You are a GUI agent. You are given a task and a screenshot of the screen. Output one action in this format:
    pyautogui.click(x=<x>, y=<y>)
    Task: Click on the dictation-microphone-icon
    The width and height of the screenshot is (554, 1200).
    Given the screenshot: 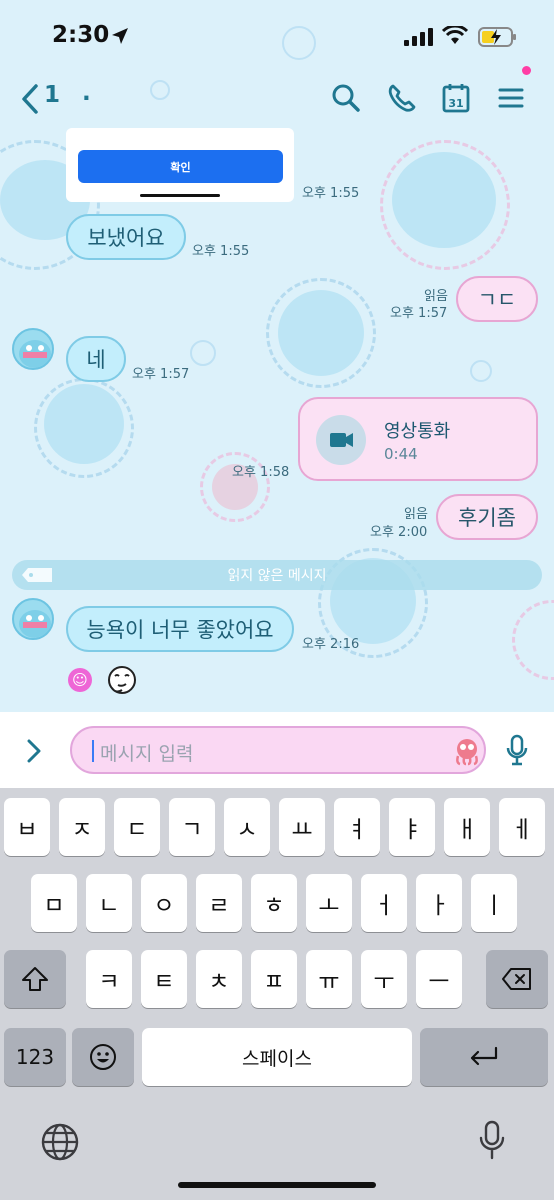 What is the action you would take?
    pyautogui.click(x=492, y=1141)
    